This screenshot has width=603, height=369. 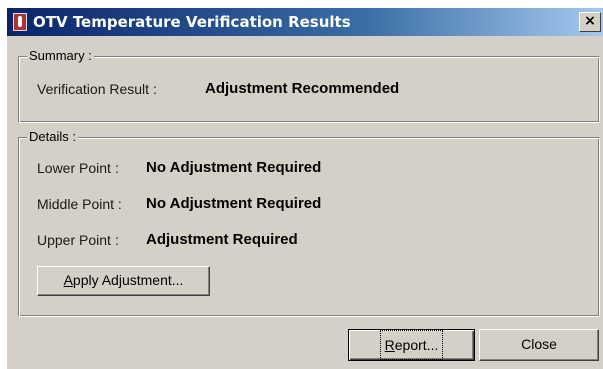 I want to click on verification-result-value: Adjustment Recommended, so click(x=302, y=88).